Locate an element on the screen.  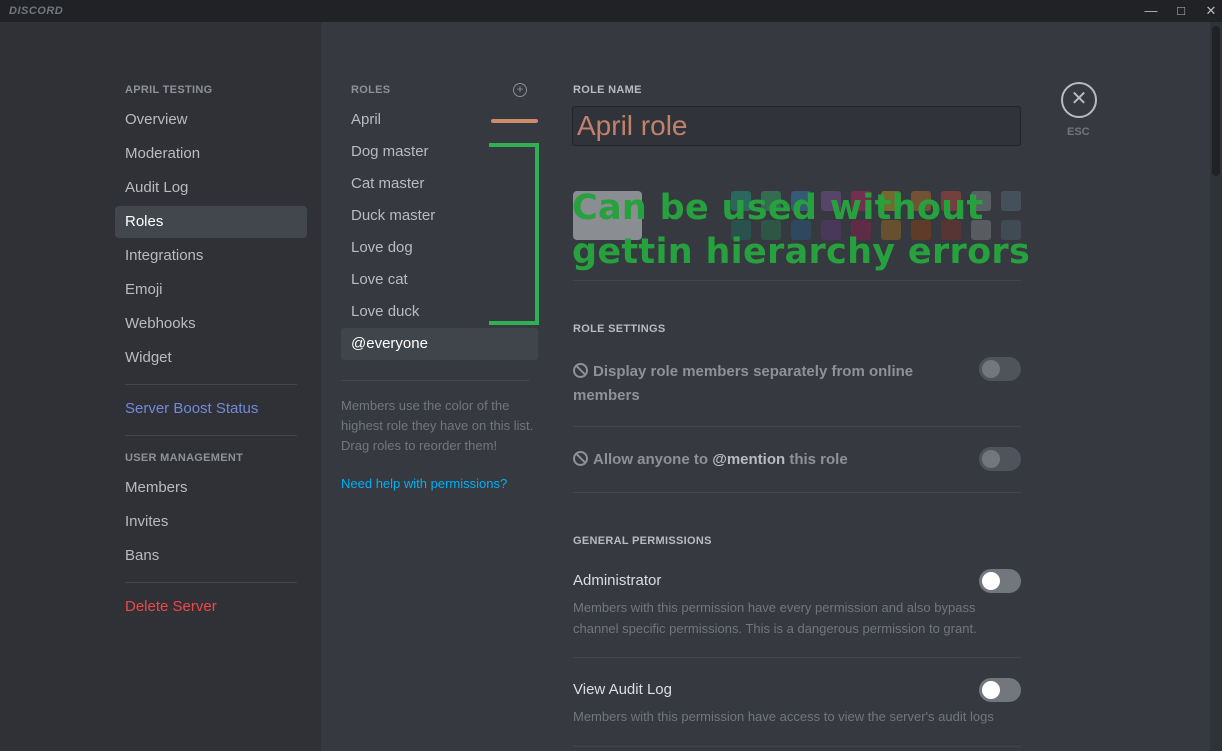
server-name-header: APRIL TESTING is located at coordinates (169, 90).